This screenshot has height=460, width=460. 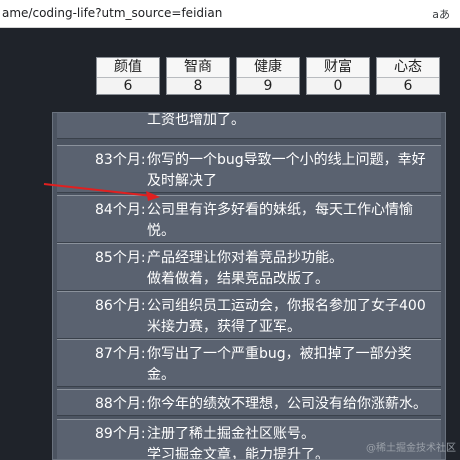 What do you see at coordinates (268, 68) in the screenshot?
I see `stat-label: 健康` at bounding box center [268, 68].